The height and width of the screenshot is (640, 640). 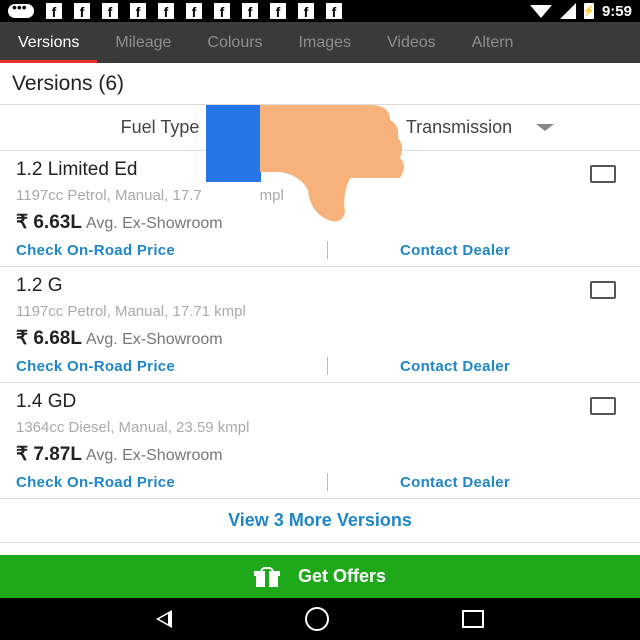 What do you see at coordinates (616, 11) in the screenshot?
I see `clock: 9:59` at bounding box center [616, 11].